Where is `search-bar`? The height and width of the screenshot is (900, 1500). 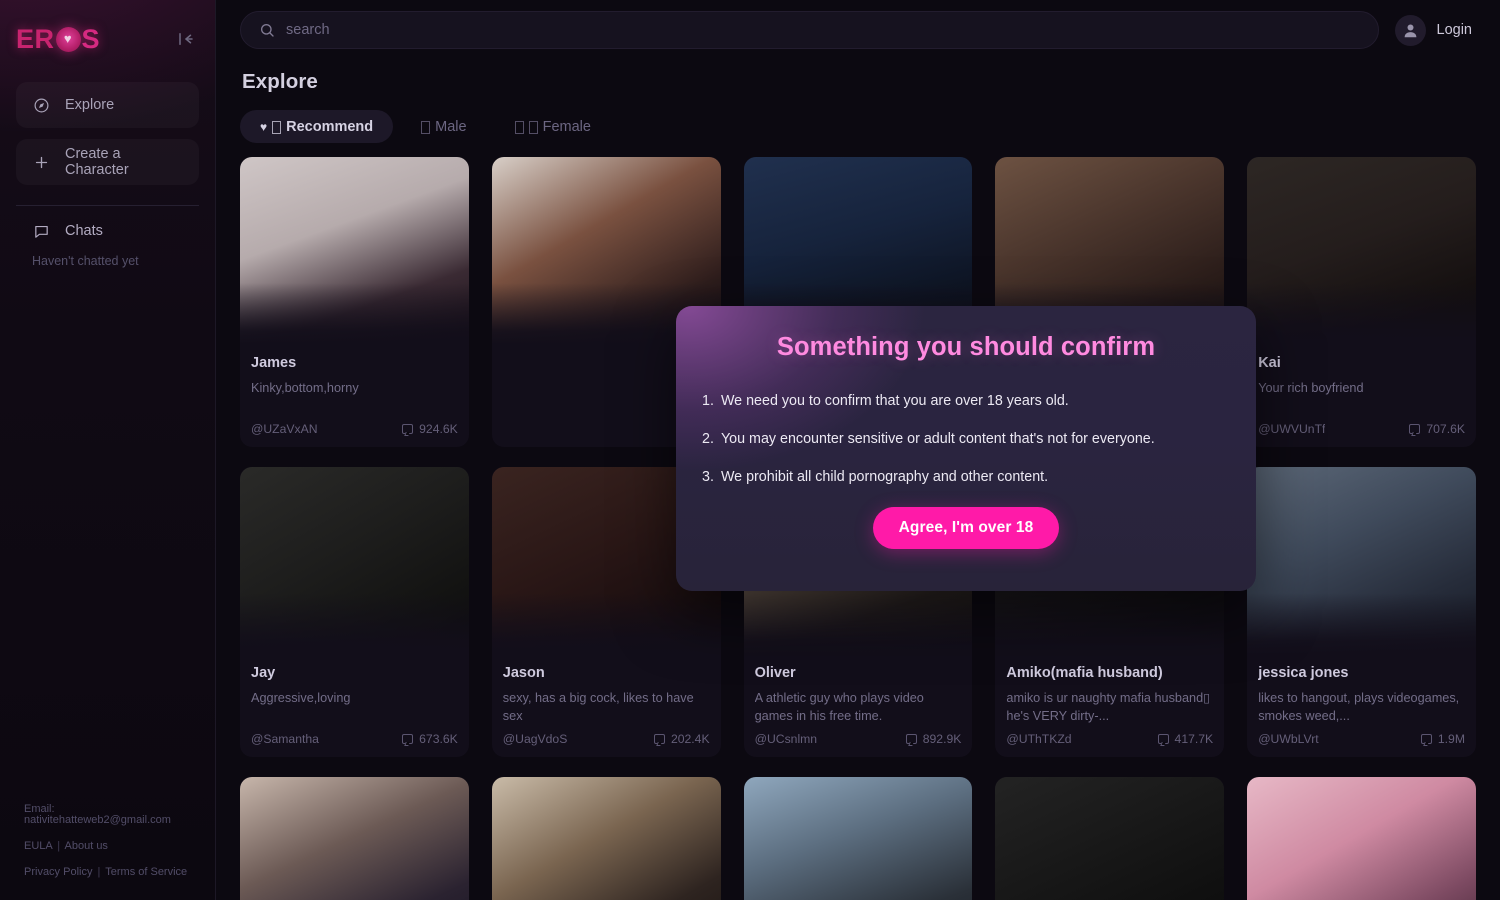
search-bar is located at coordinates (809, 30).